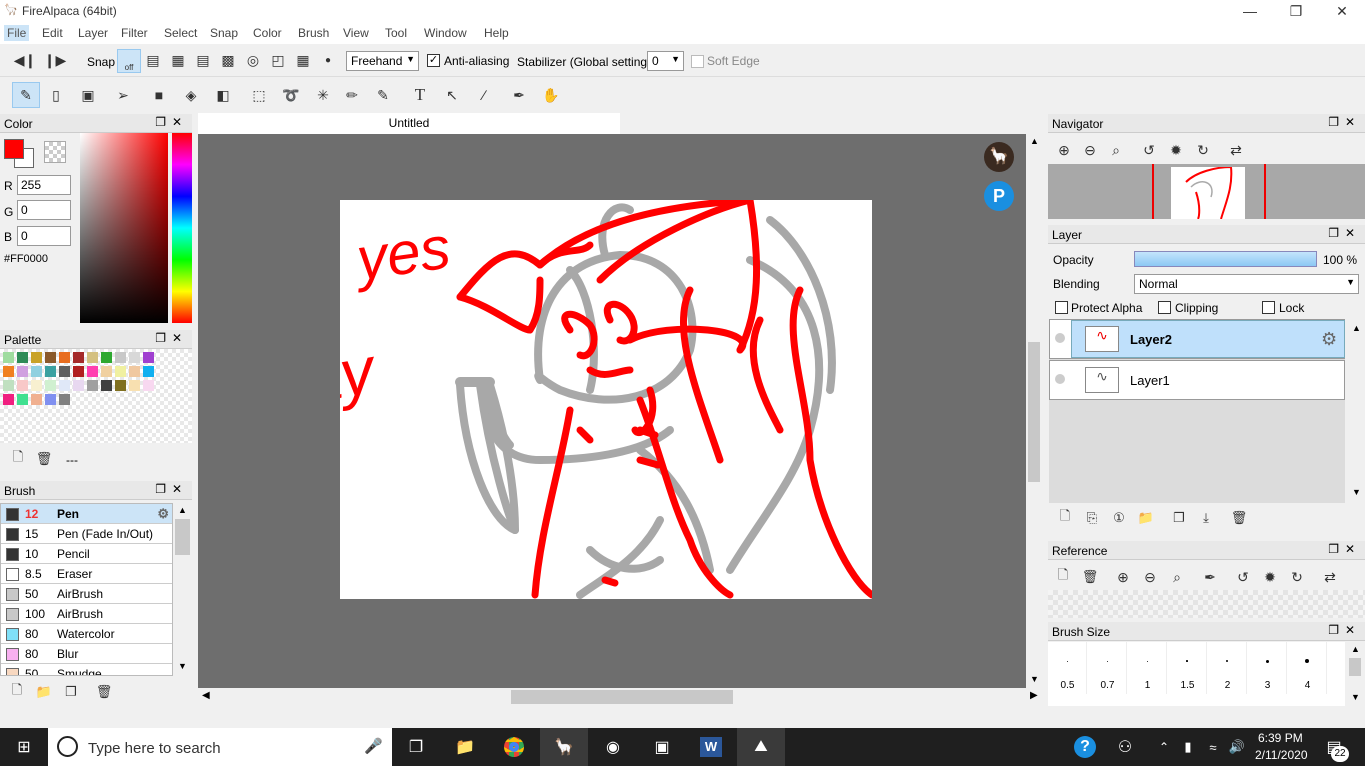  What do you see at coordinates (1280, 738) in the screenshot?
I see `clock-time: 6:39 PM` at bounding box center [1280, 738].